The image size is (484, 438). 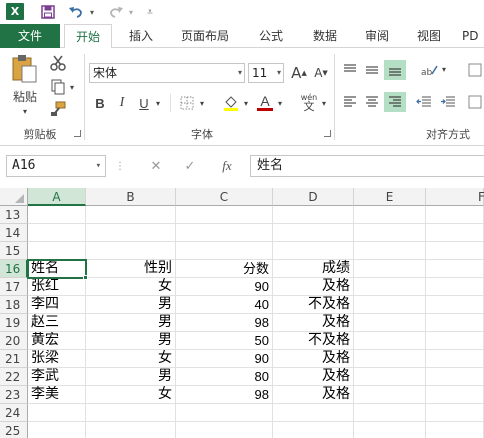 What do you see at coordinates (131, 377) in the screenshot?
I see `cell-b22: 男` at bounding box center [131, 377].